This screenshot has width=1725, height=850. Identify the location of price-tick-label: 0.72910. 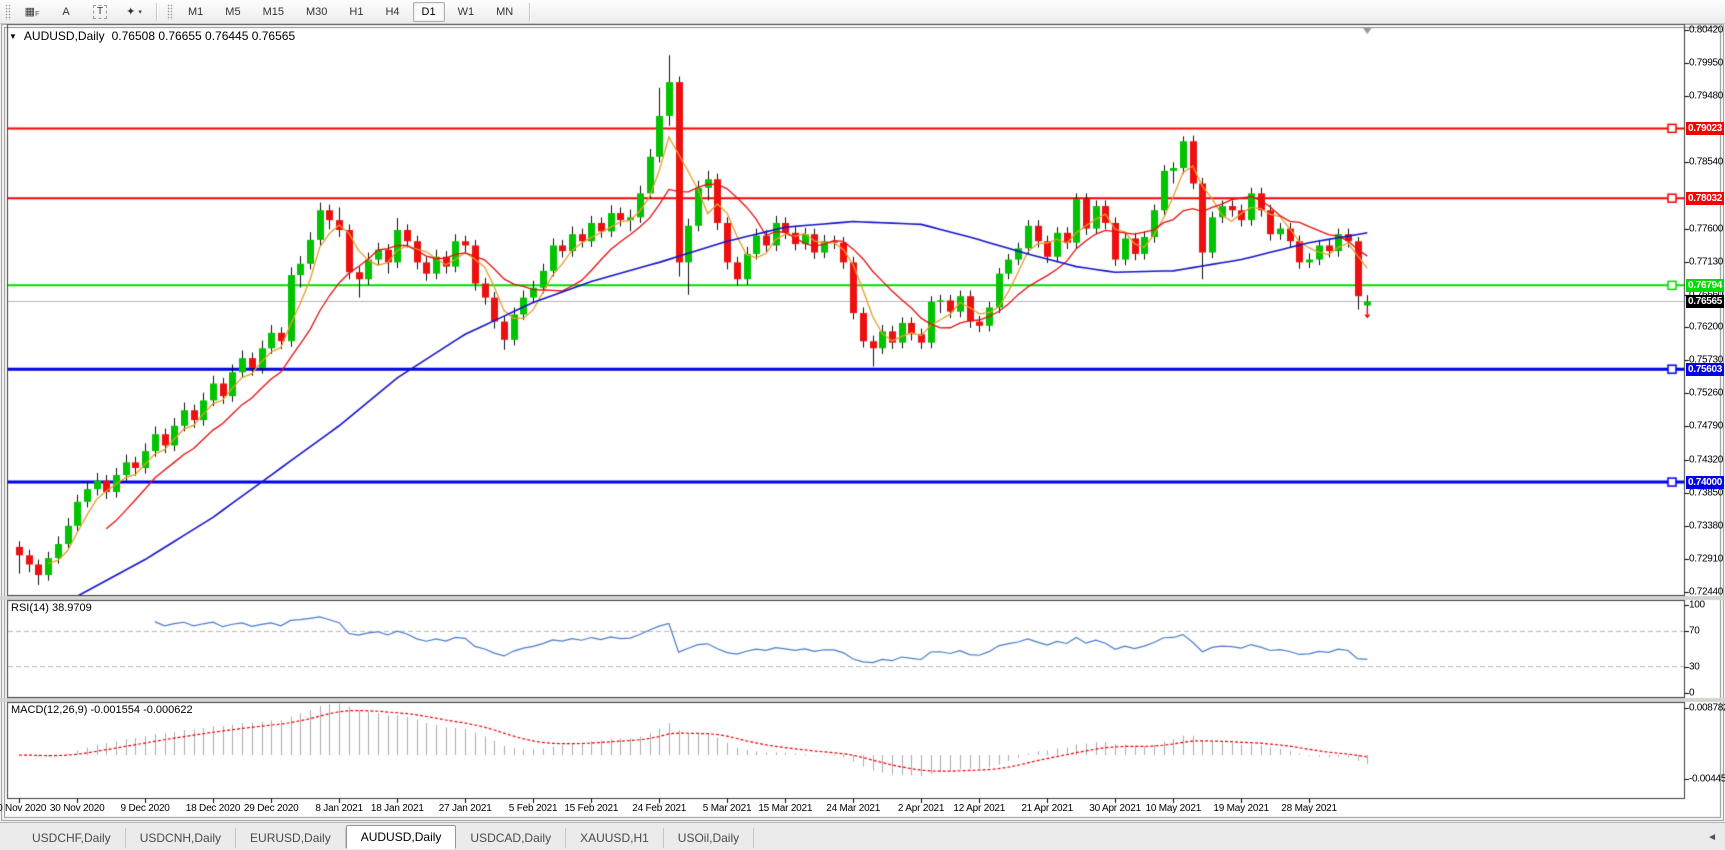
(1706, 559).